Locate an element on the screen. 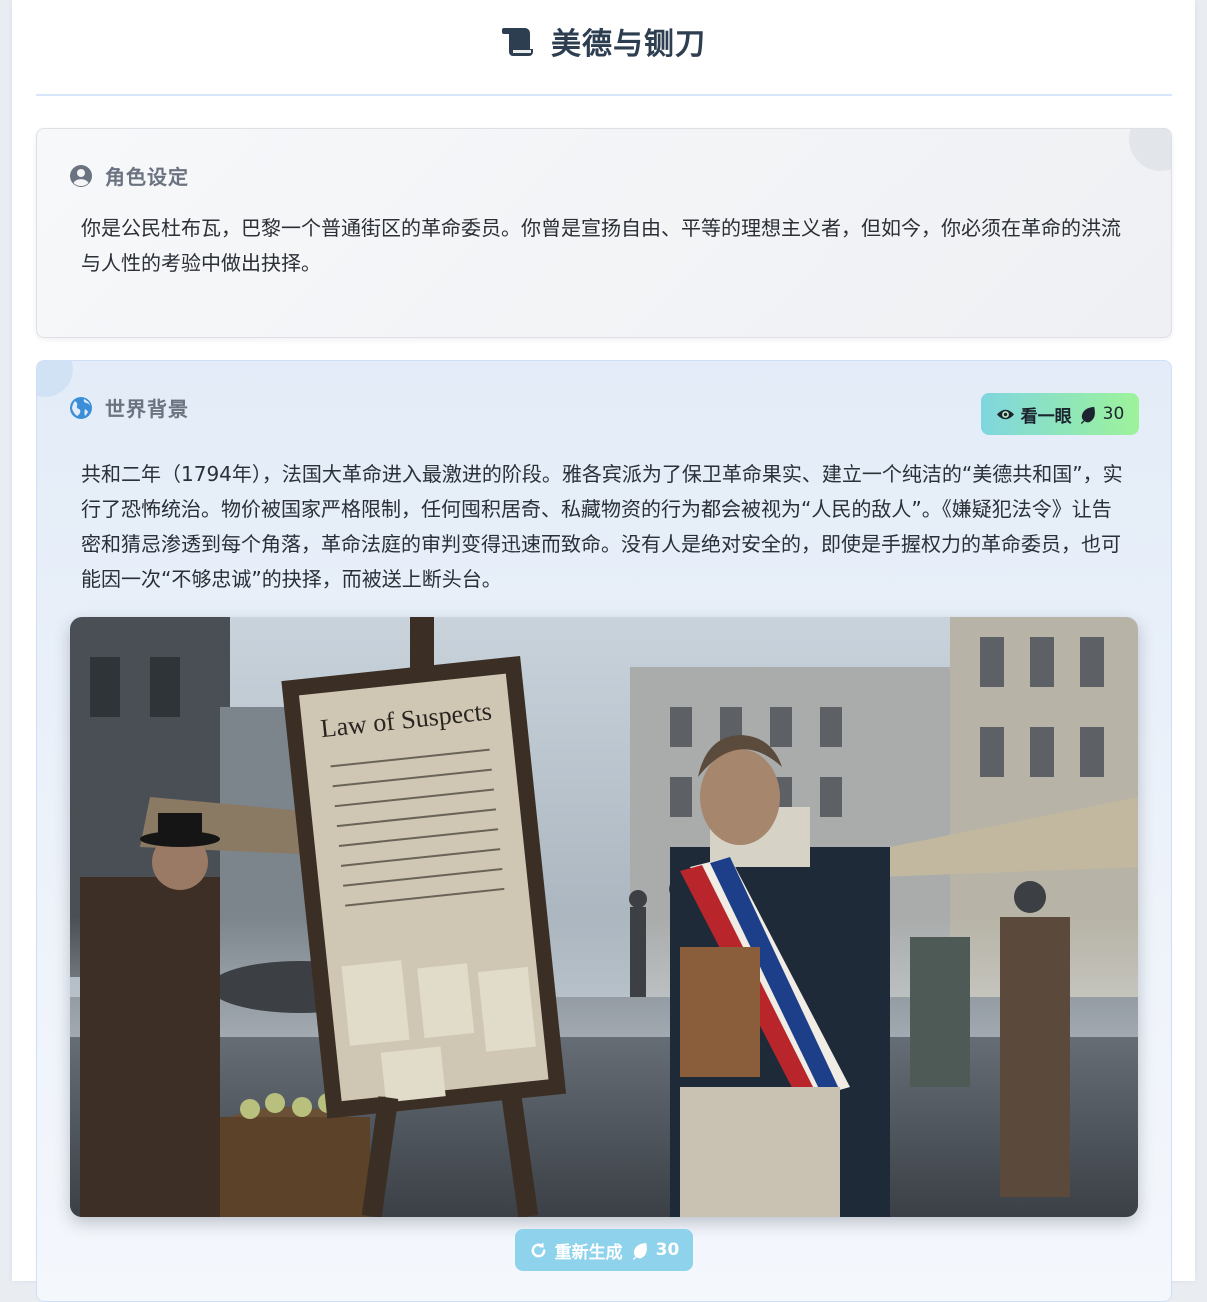  title-bar: 美德与铡刀 is located at coordinates (603, 41).